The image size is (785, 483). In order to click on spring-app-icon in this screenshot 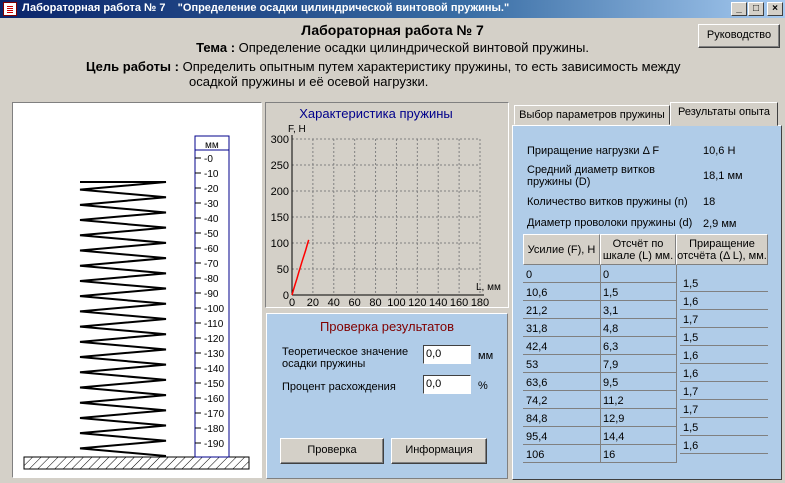, I will do `click(10, 9)`.